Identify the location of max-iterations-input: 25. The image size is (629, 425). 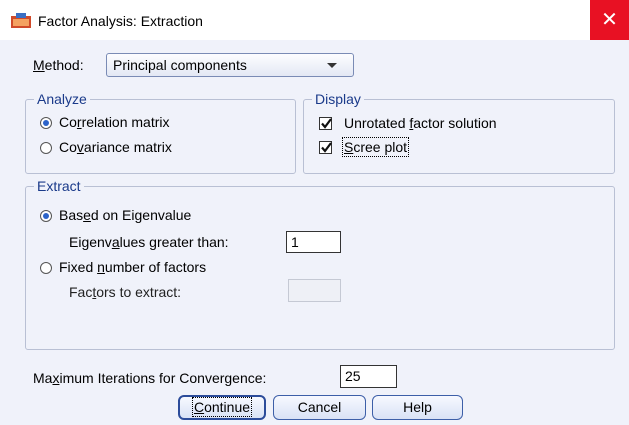
(368, 376).